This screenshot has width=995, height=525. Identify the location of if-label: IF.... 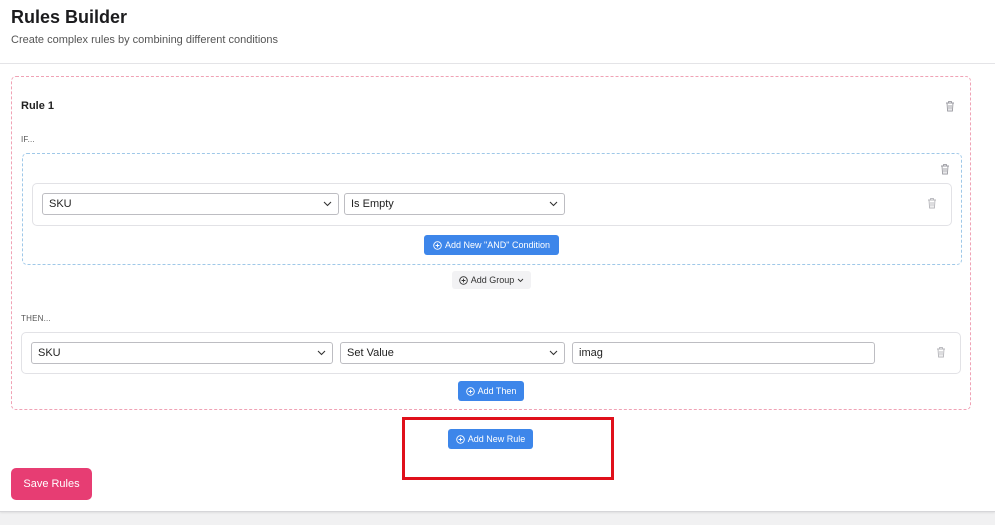
(28, 139).